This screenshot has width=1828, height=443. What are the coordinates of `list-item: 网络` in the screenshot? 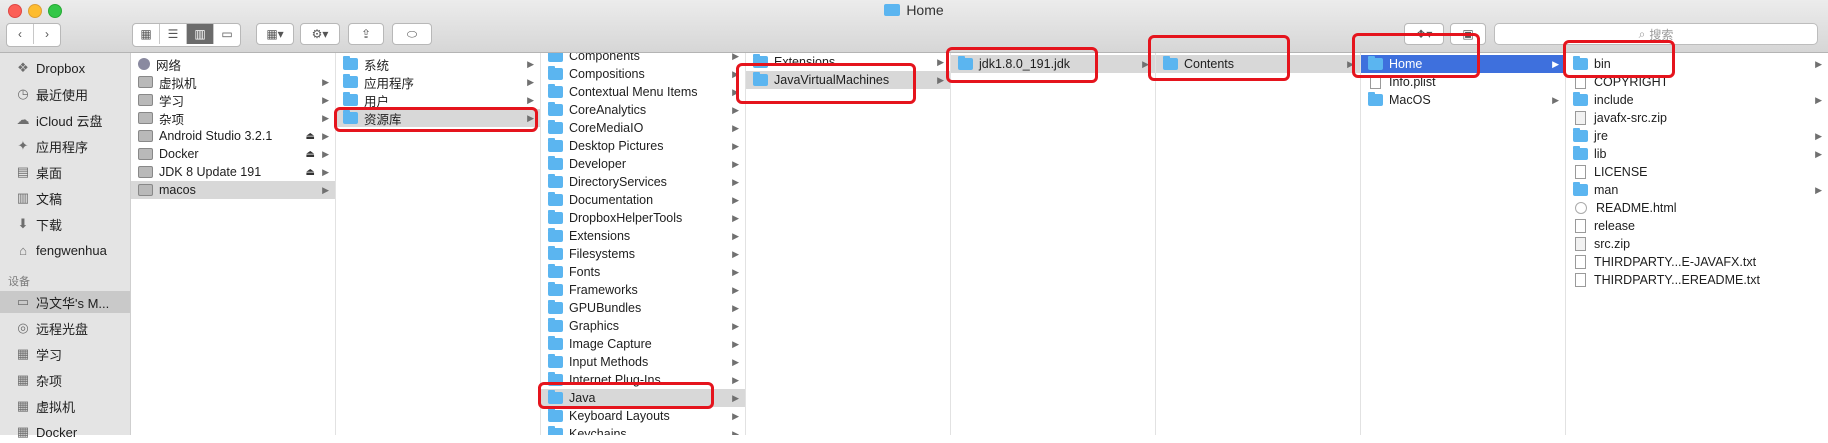 It's located at (233, 64).